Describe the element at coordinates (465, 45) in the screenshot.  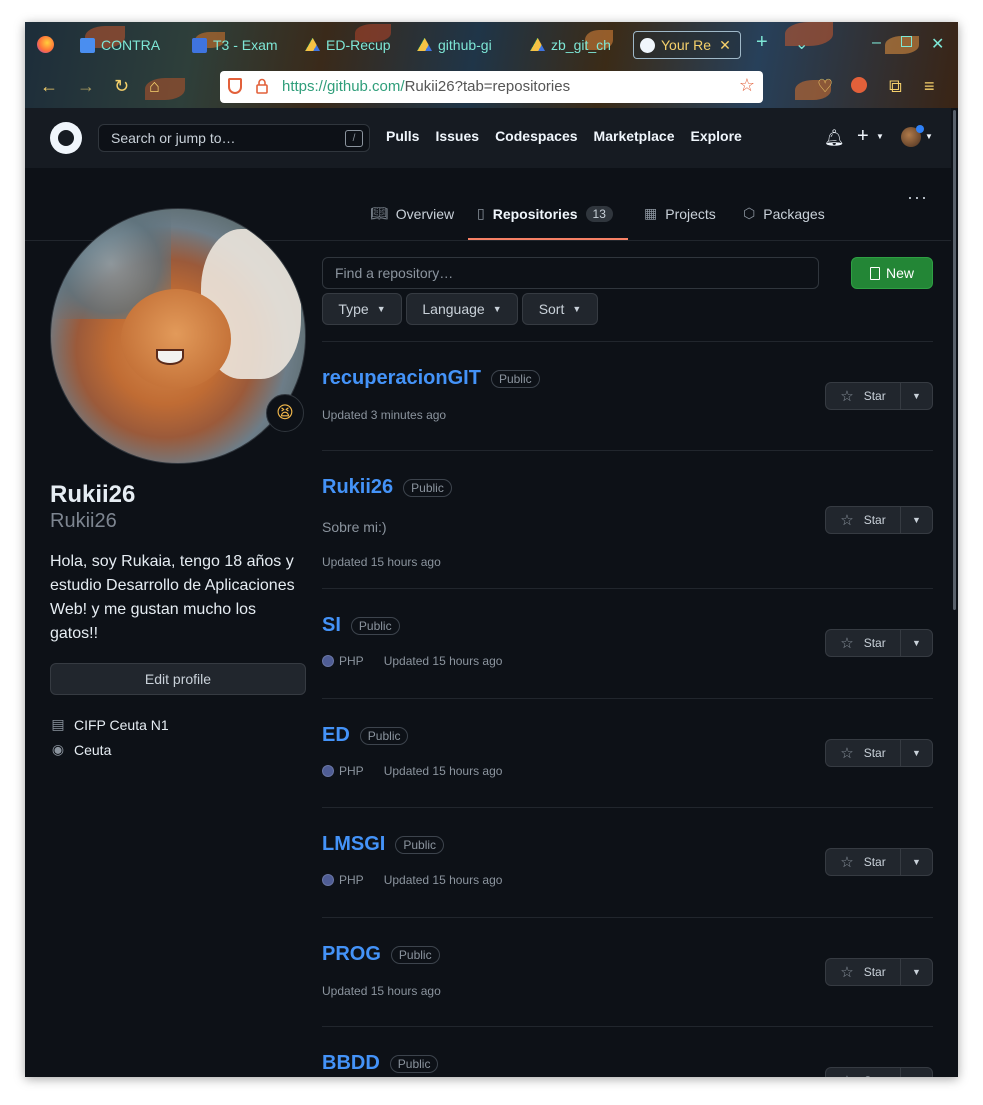
I see `tab-label: github-gi` at that location.